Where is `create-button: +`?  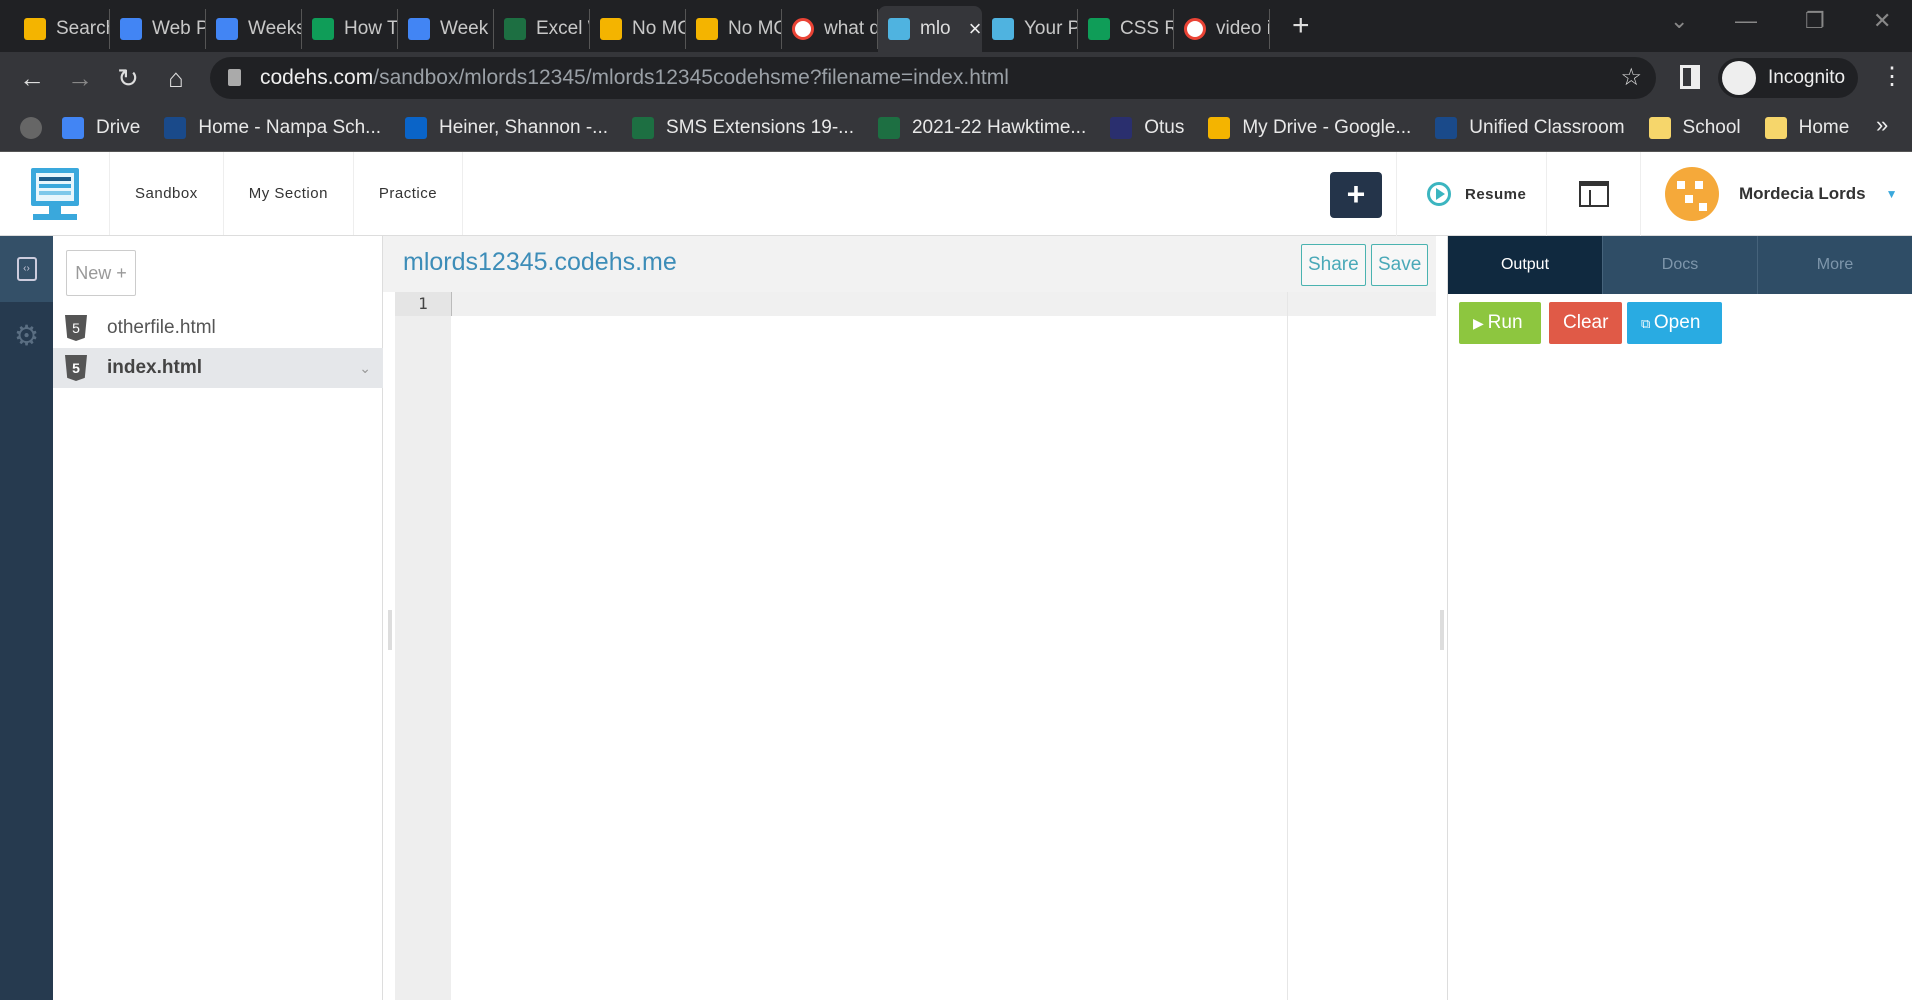 create-button: + is located at coordinates (1356, 195).